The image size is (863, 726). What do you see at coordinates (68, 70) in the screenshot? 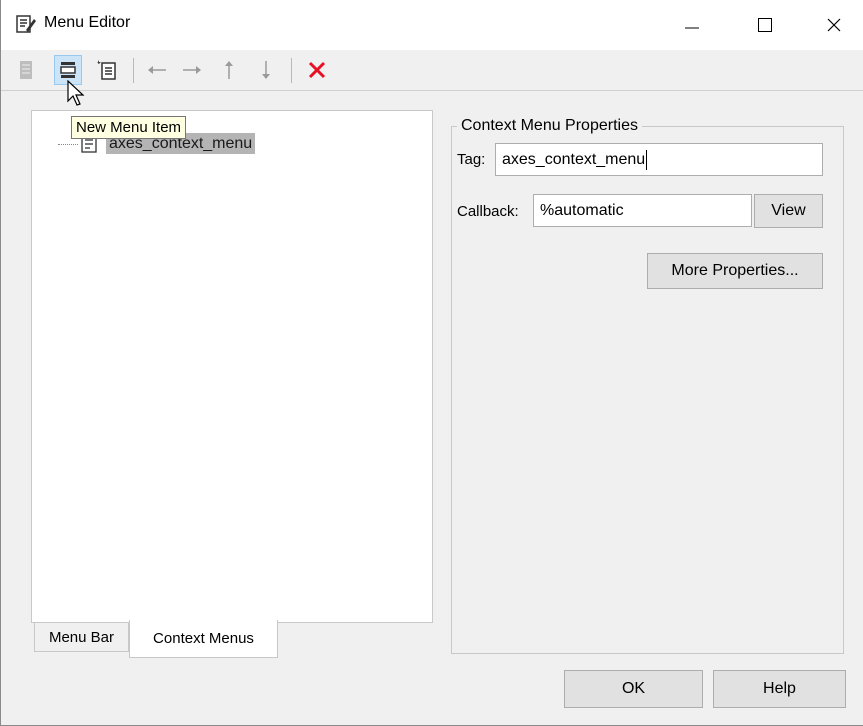
I see `new-menu-item-icon` at bounding box center [68, 70].